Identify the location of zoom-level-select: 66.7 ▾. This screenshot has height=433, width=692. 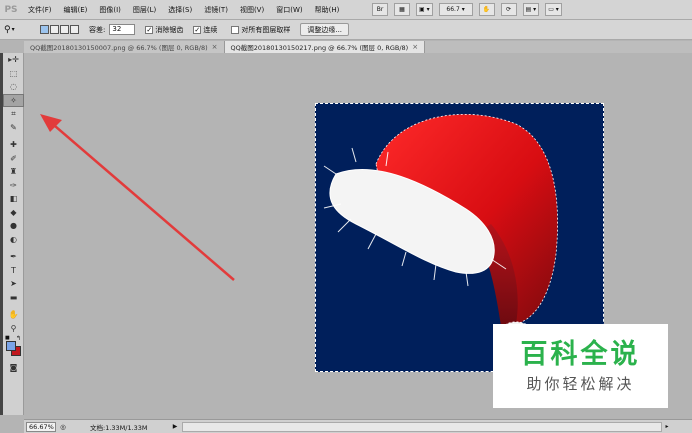
(455, 9).